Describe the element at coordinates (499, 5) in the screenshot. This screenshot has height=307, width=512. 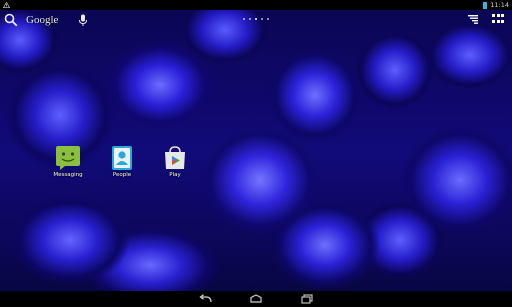
I see `clock: 11:14` at that location.